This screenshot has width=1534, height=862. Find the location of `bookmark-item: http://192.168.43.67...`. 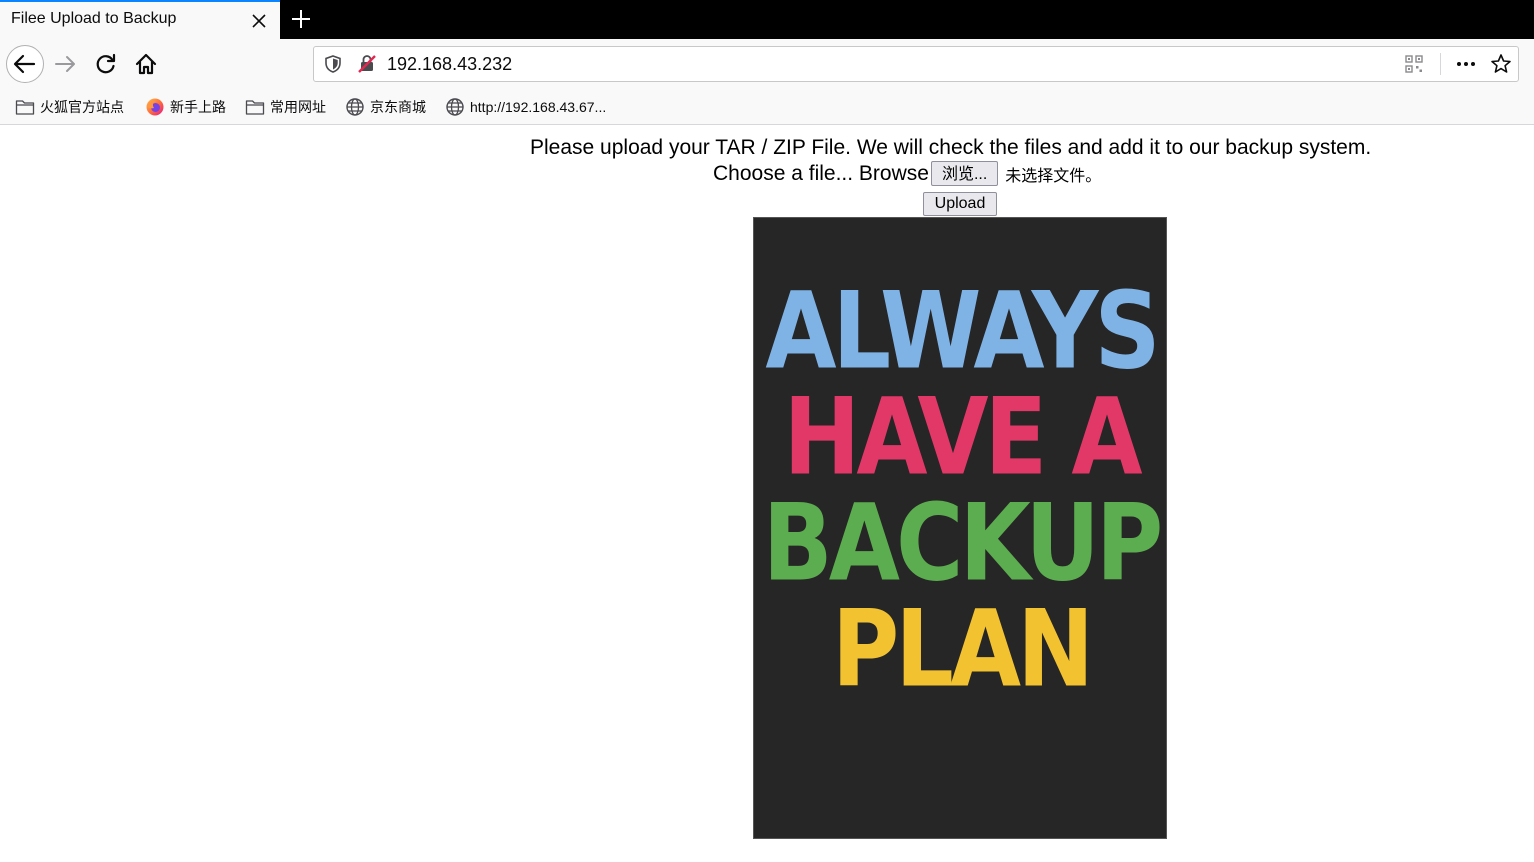

bookmark-item: http://192.168.43.67... is located at coordinates (525, 107).